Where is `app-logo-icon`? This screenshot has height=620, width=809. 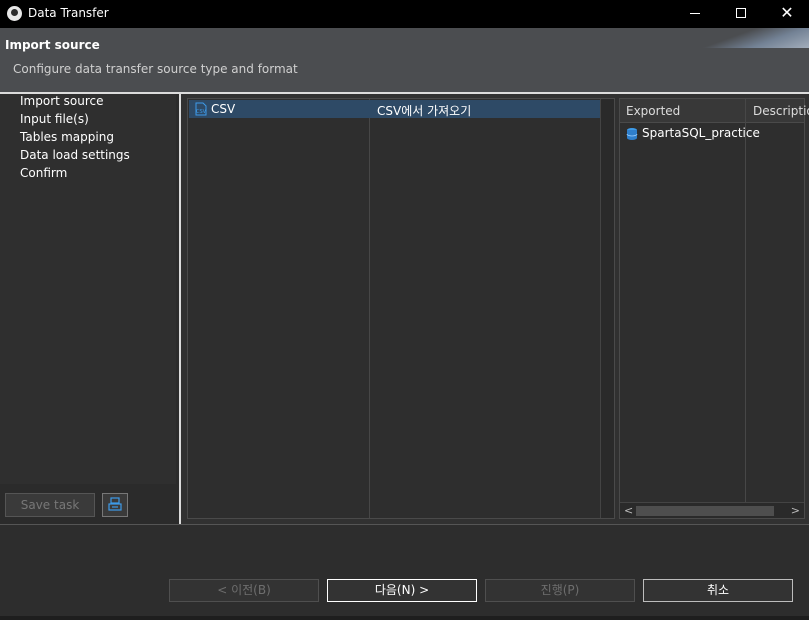
app-logo-icon is located at coordinates (14, 13).